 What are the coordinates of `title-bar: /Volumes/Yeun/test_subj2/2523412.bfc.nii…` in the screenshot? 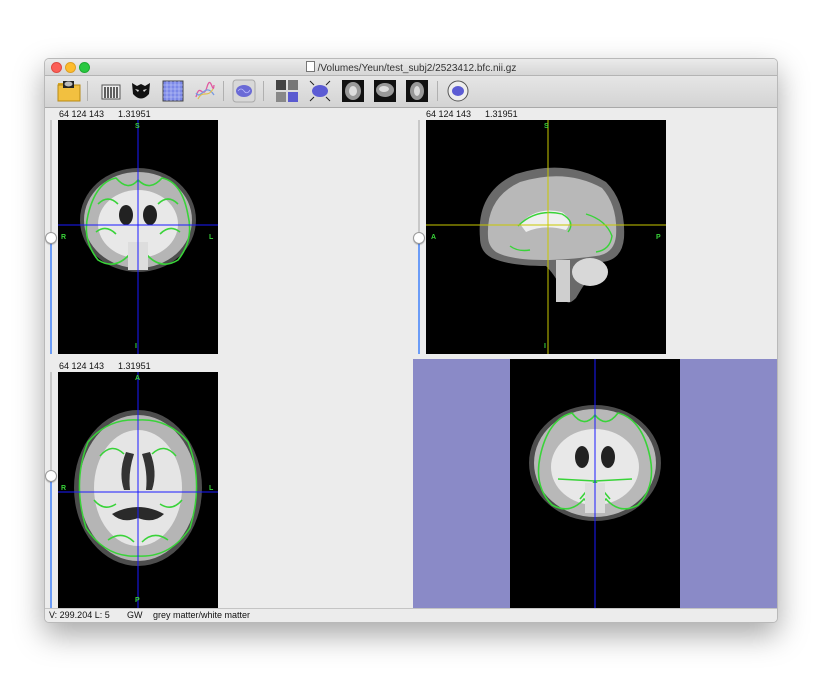 It's located at (411, 67).